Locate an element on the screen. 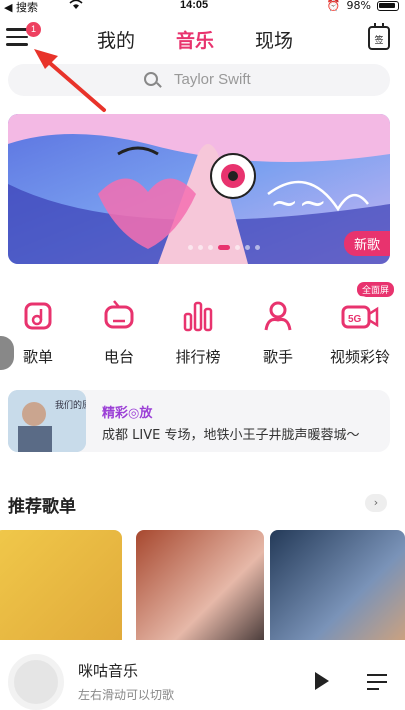  calendar-icon: 签 is located at coordinates (379, 41).